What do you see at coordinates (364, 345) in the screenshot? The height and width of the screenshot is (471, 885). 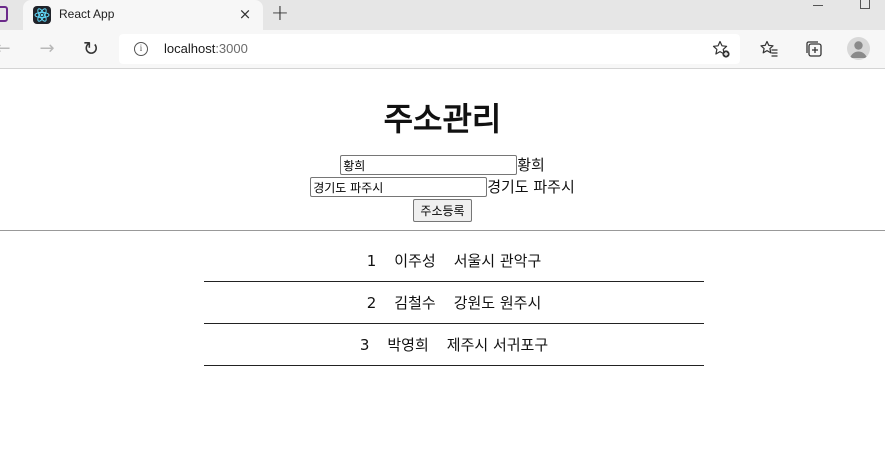 I see `item-id: 3` at bounding box center [364, 345].